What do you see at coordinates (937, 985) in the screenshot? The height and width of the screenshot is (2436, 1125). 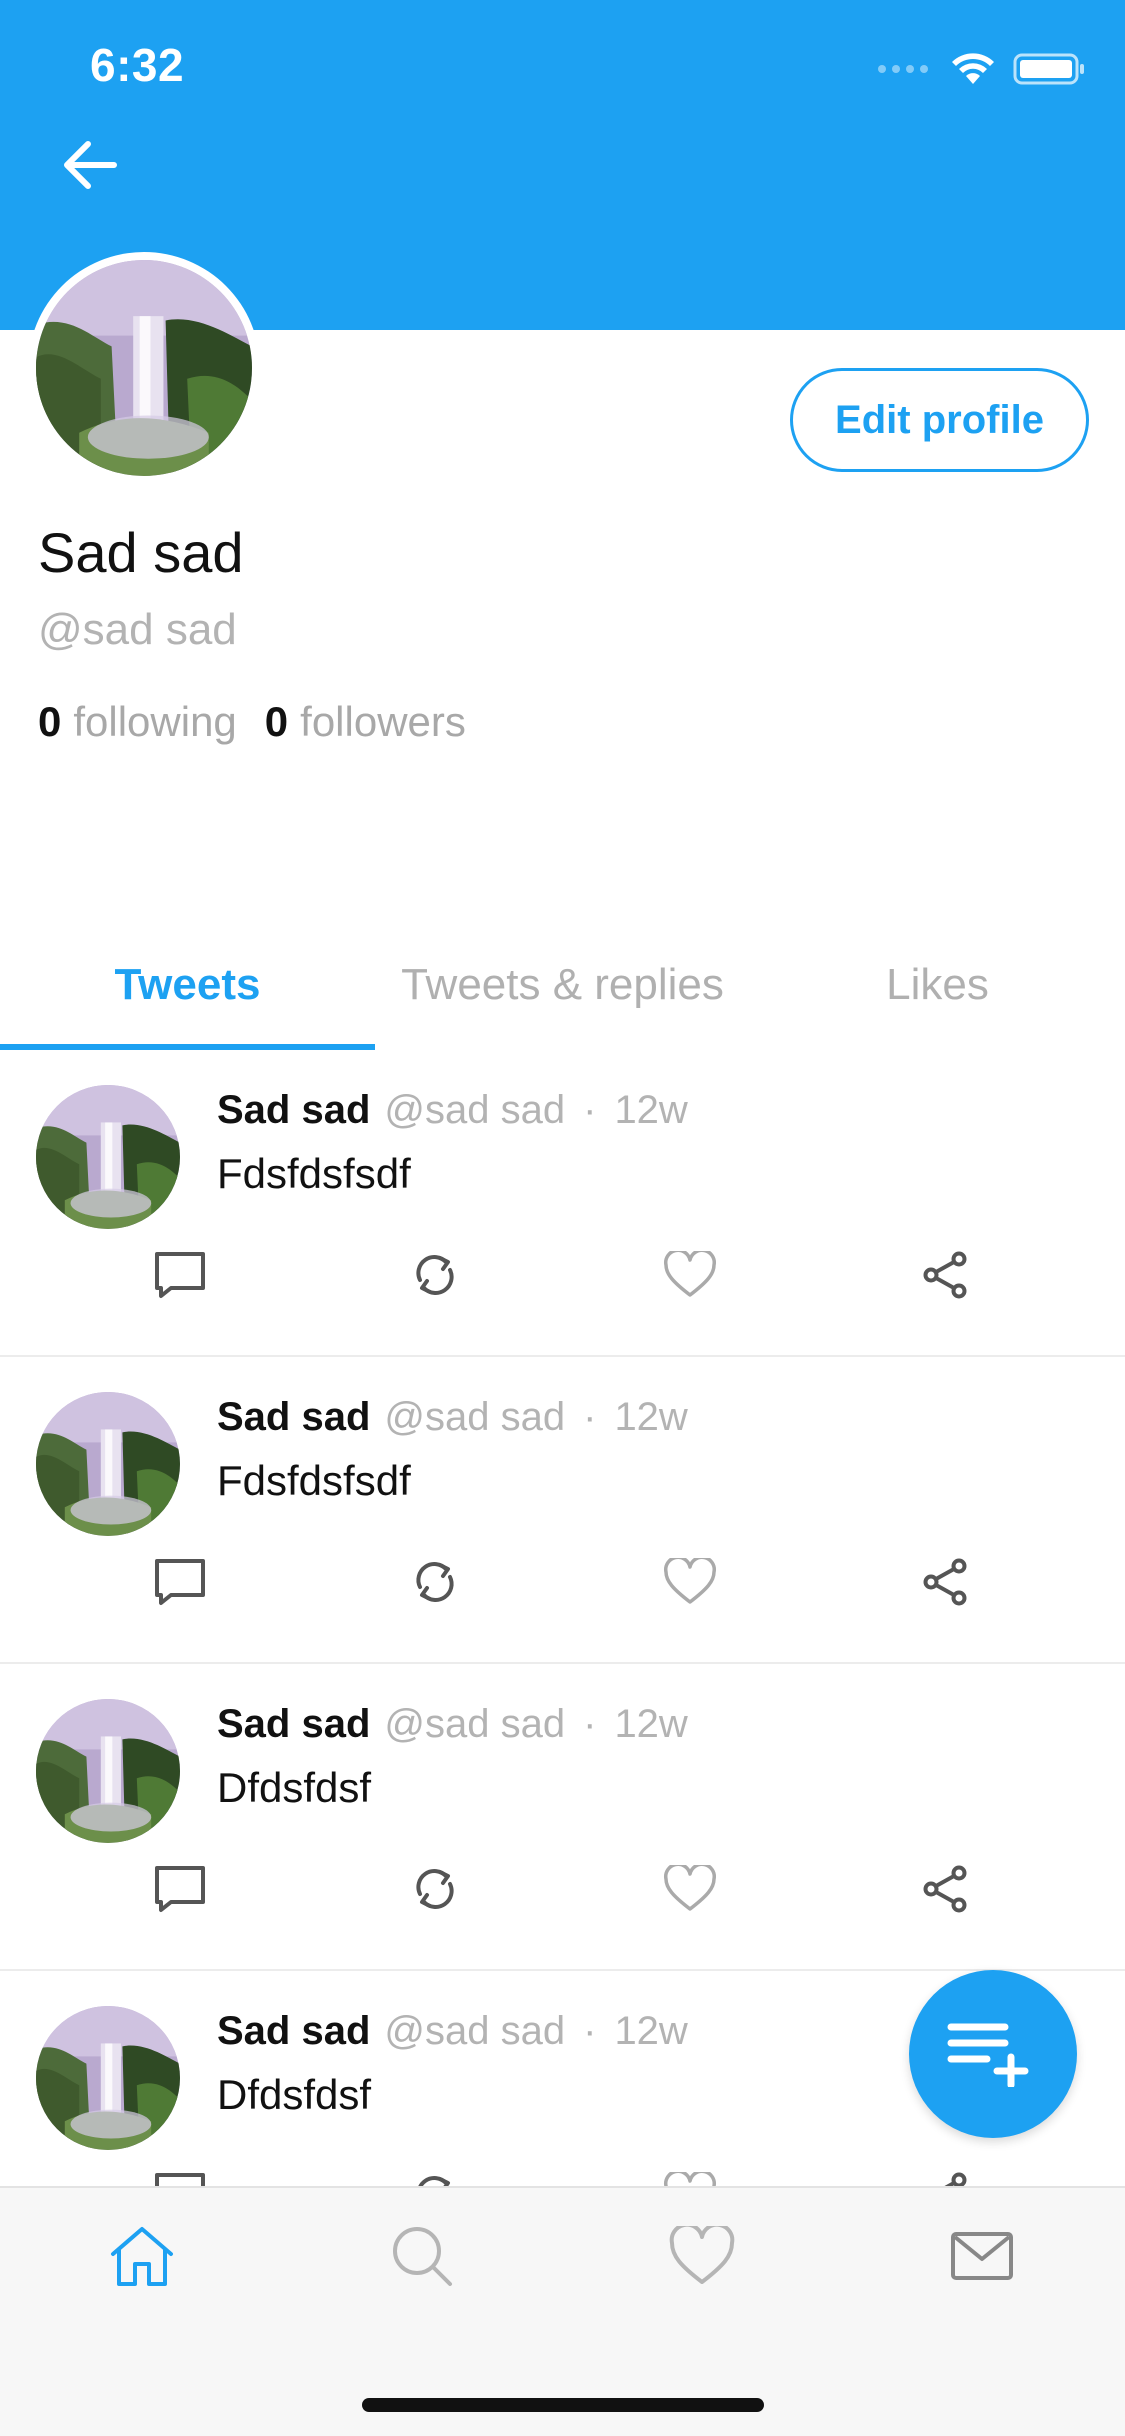 I see `tab-likes: Likes` at bounding box center [937, 985].